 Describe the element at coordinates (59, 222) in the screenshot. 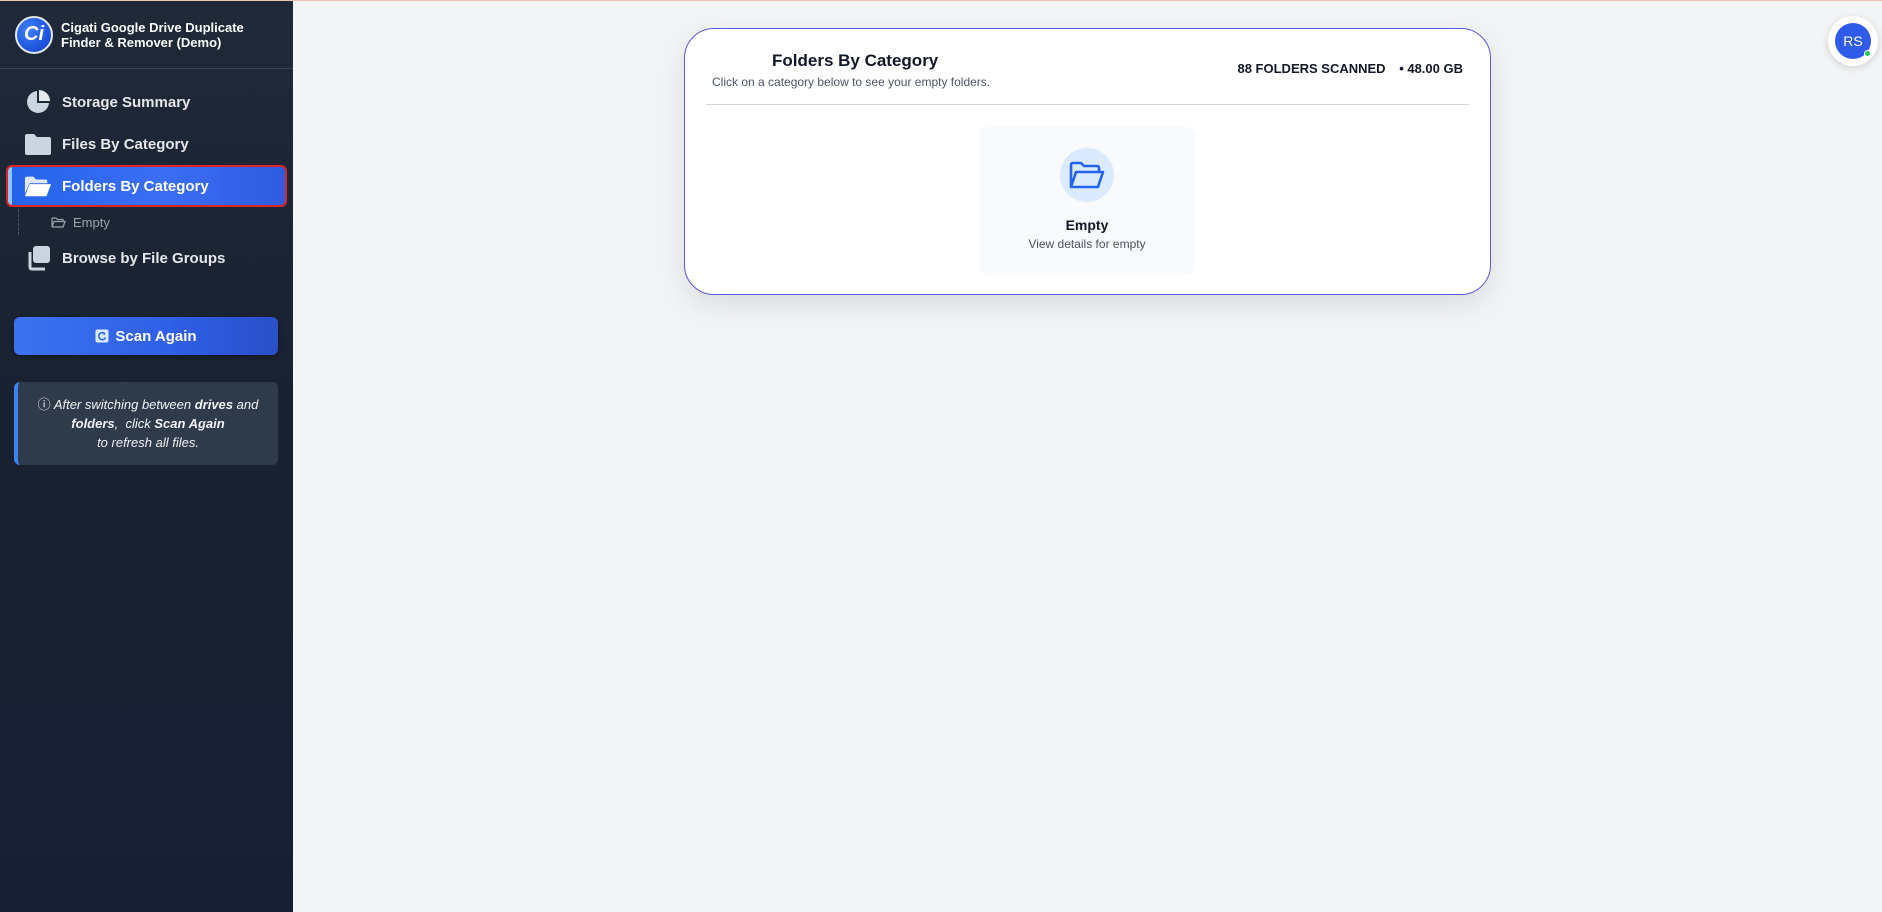

I see `folder-open-outline-icon` at that location.